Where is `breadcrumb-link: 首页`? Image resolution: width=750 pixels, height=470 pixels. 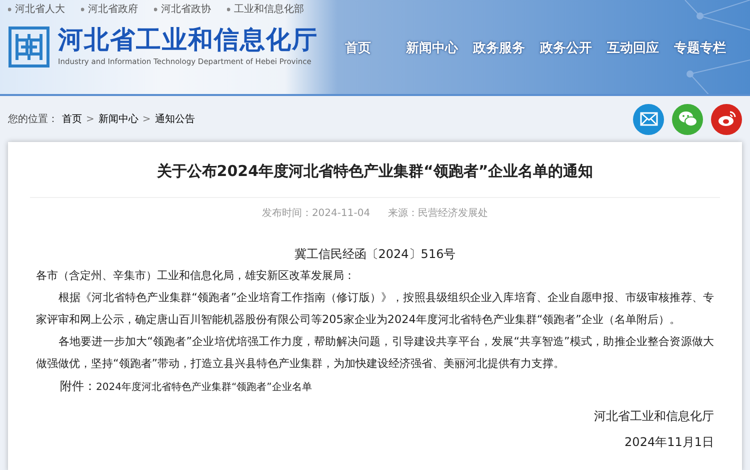 breadcrumb-link: 首页 is located at coordinates (72, 119).